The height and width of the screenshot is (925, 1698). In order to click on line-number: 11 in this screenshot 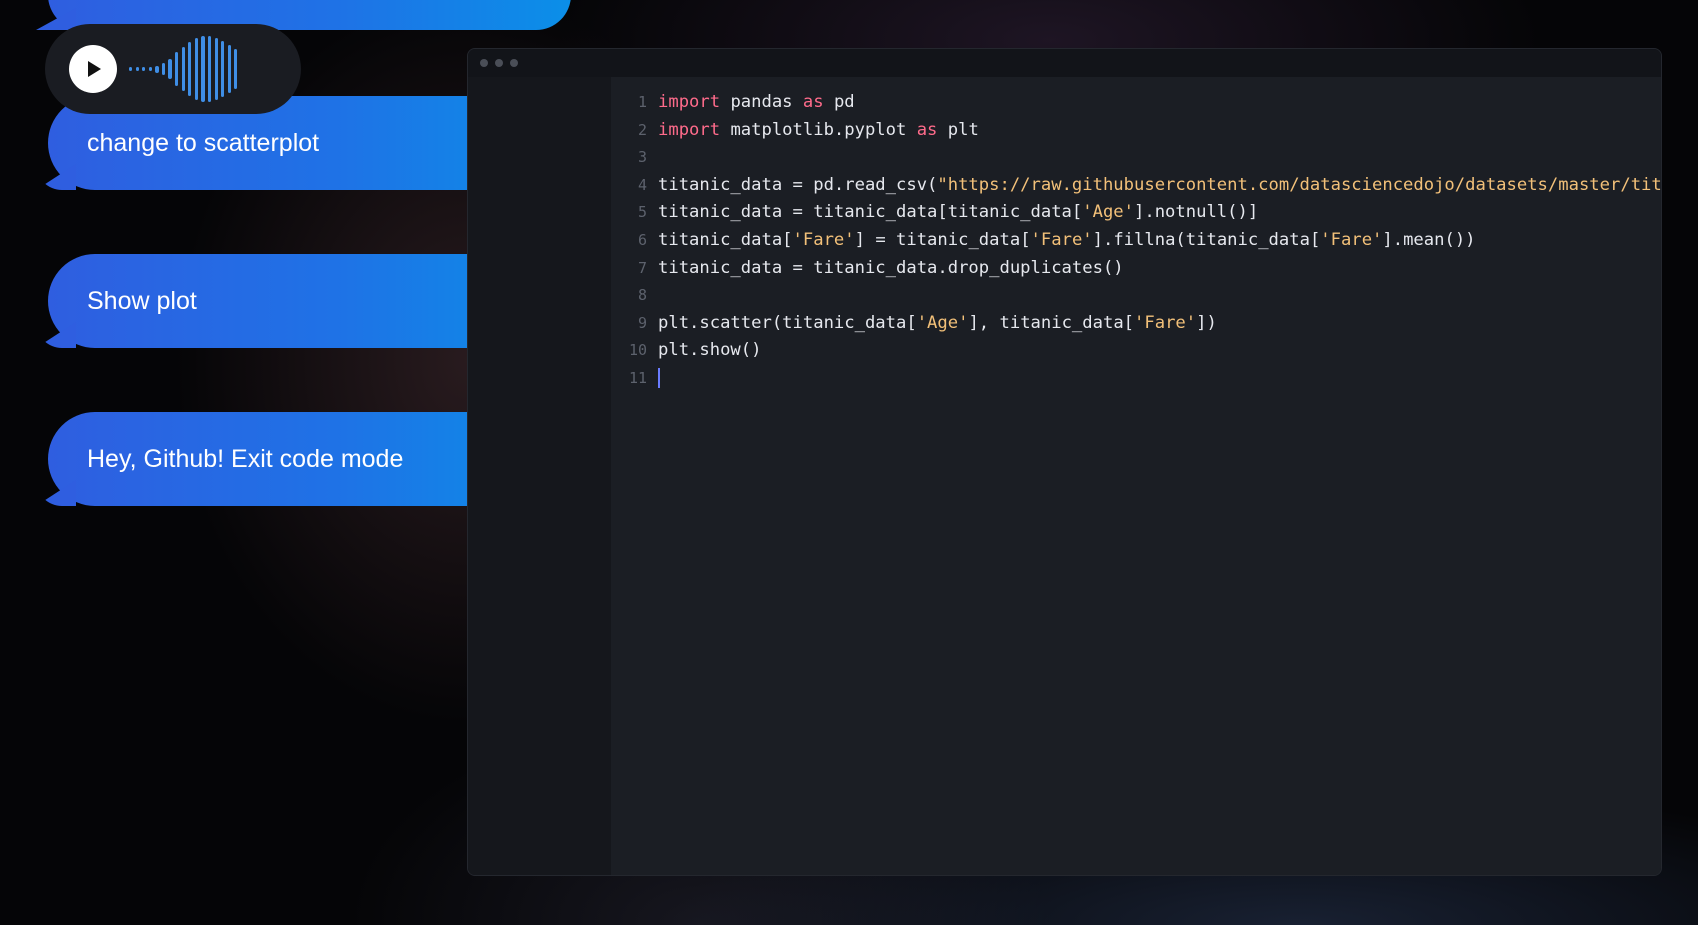, I will do `click(637, 377)`.